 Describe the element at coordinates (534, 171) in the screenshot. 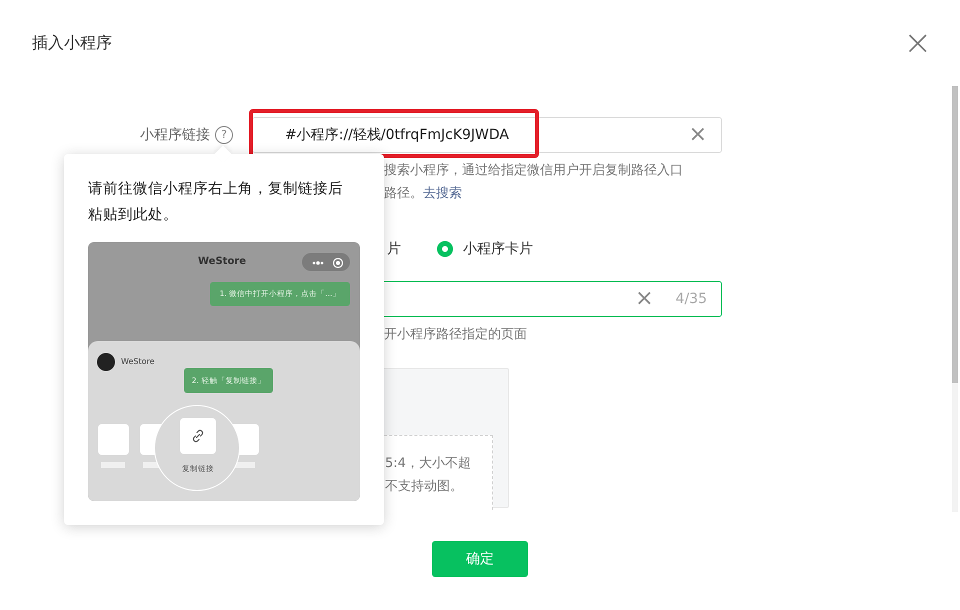

I see `hint-text: 搜索小程序，通过给指定微信用户开启复制路径入口` at that location.